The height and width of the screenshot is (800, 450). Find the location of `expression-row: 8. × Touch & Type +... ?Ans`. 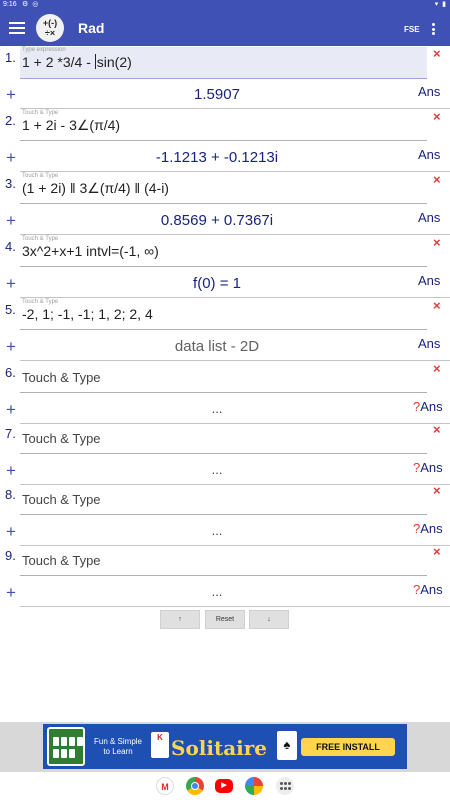

expression-row: 8. × Touch & Type +... ?Ans is located at coordinates (225, 515).